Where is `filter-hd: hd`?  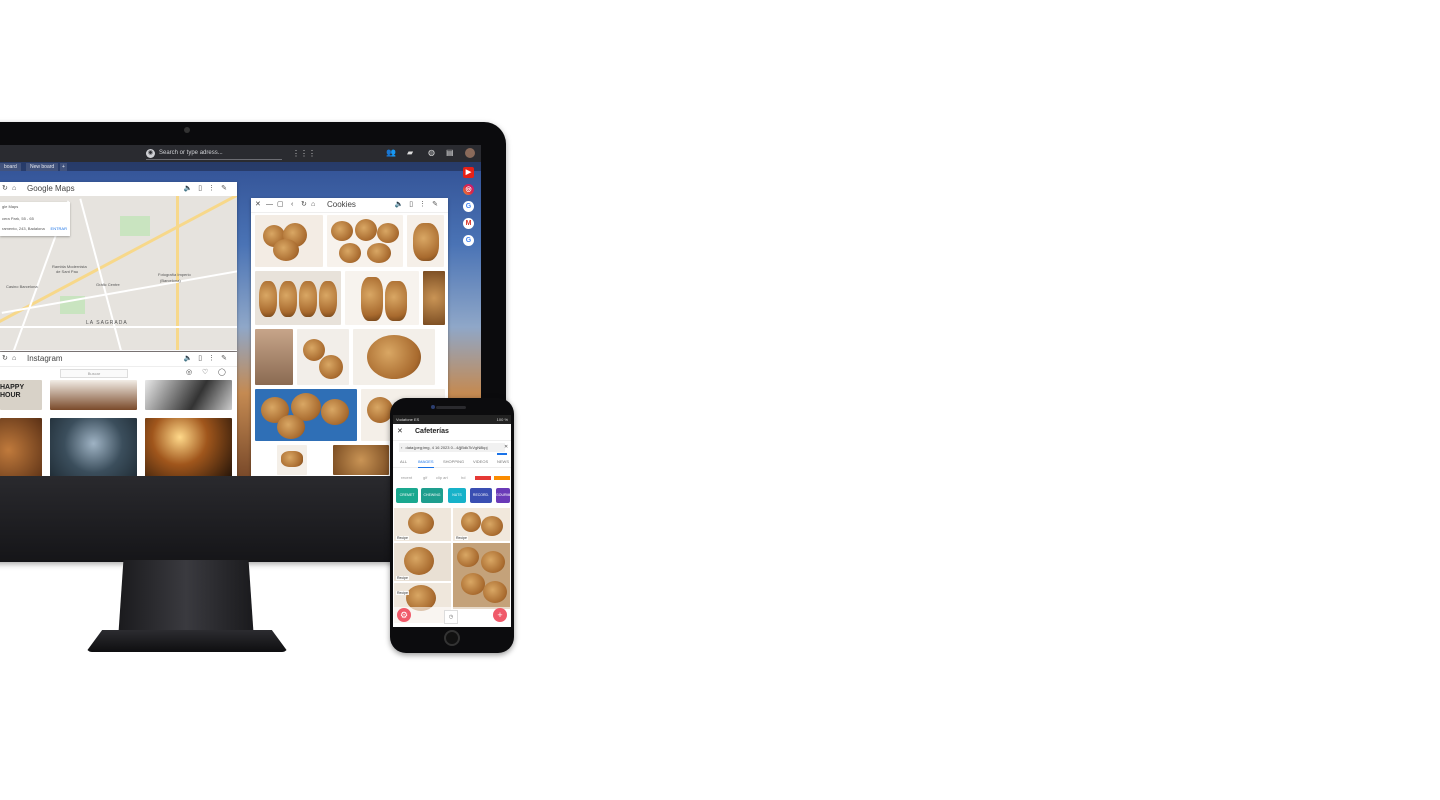 filter-hd: hd is located at coordinates (463, 478).